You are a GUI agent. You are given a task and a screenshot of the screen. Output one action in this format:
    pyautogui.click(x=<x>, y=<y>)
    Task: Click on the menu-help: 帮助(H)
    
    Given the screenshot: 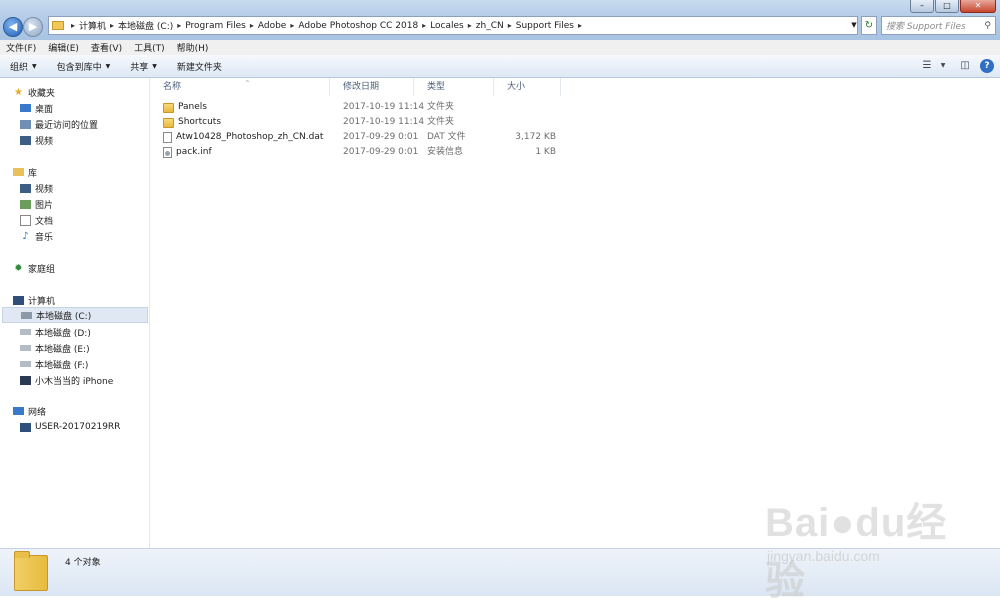 What is the action you would take?
    pyautogui.click(x=193, y=47)
    